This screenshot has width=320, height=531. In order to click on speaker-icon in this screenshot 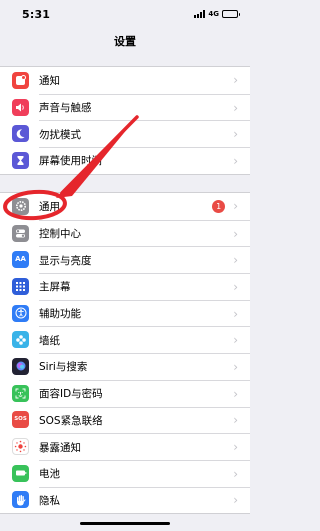, I will do `click(20, 107)`.